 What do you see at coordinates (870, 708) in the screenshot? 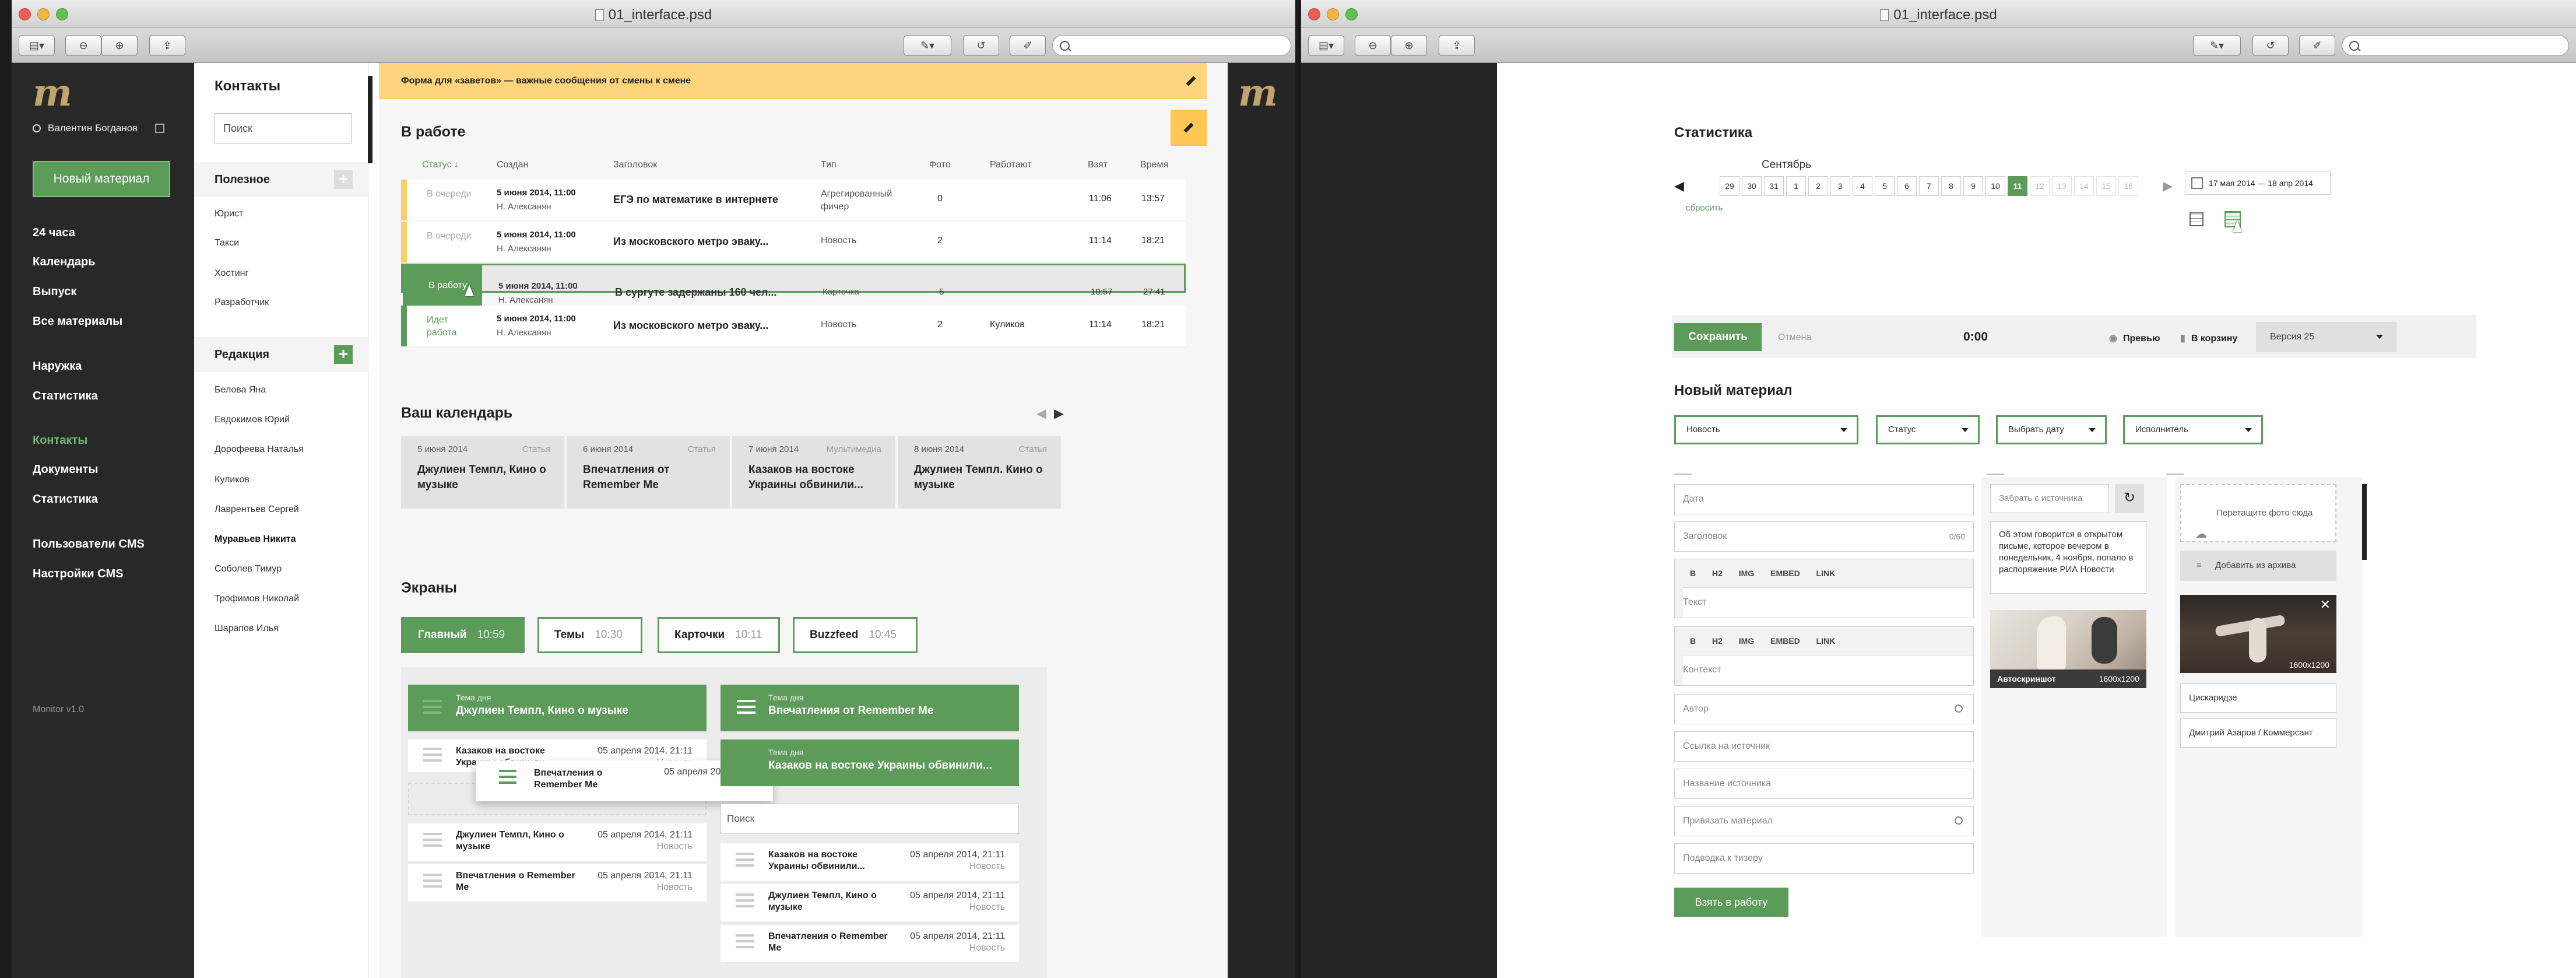
I see `feature-card: Тема дня Впечатления от Remember Me` at bounding box center [870, 708].